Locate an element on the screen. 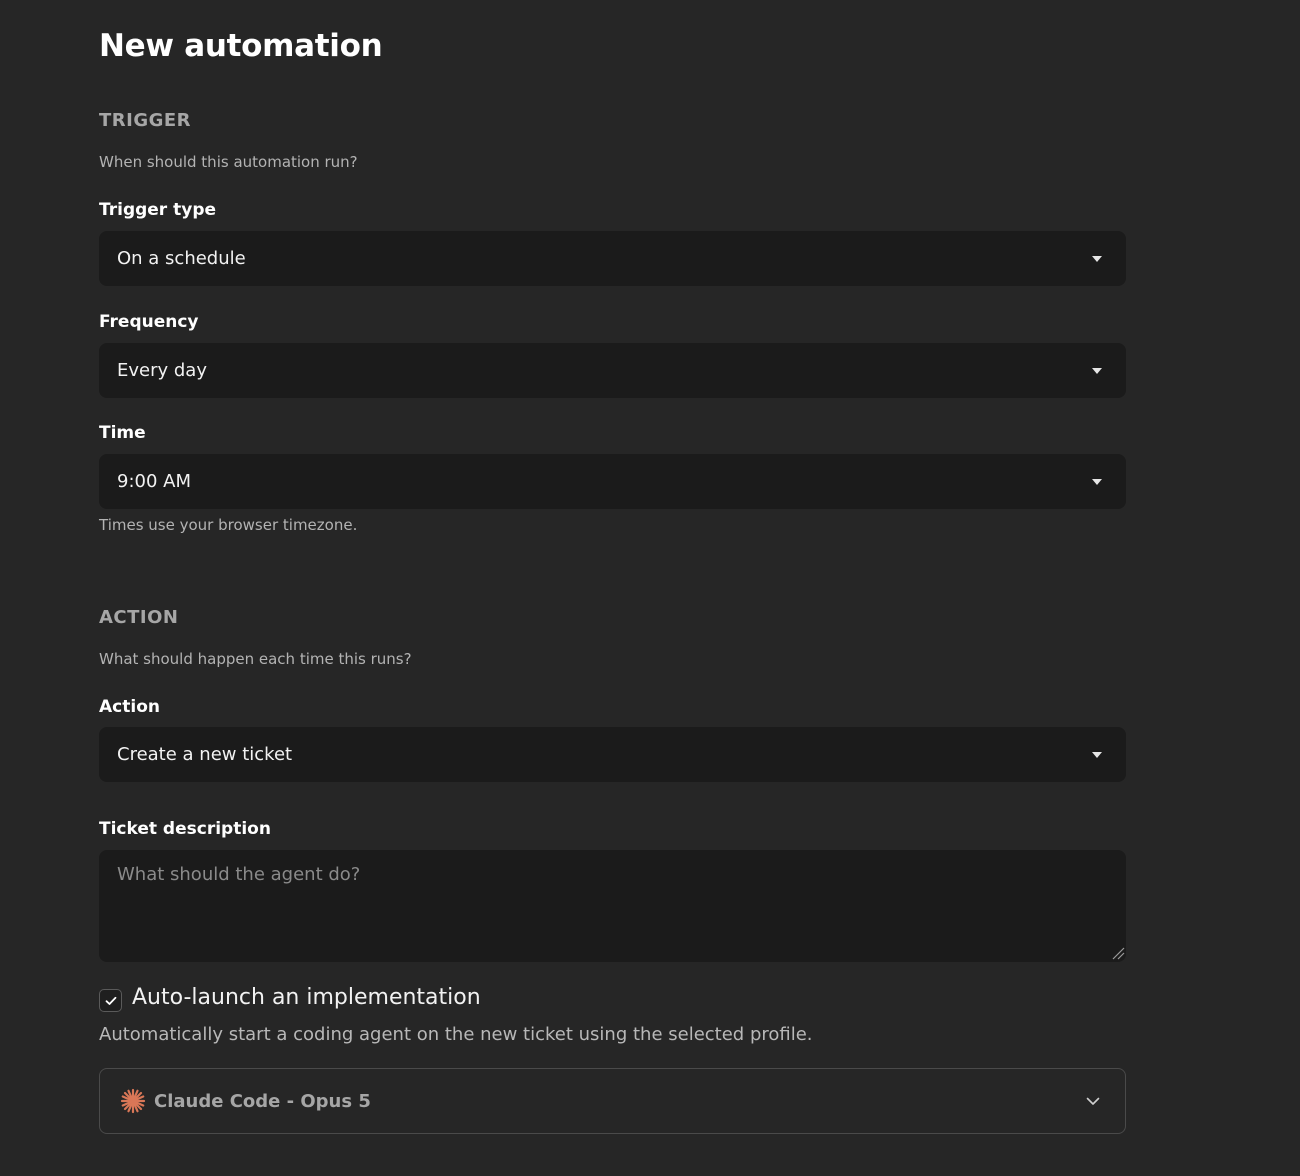  trigger-section-heading: TRIGGER is located at coordinates (145, 120).